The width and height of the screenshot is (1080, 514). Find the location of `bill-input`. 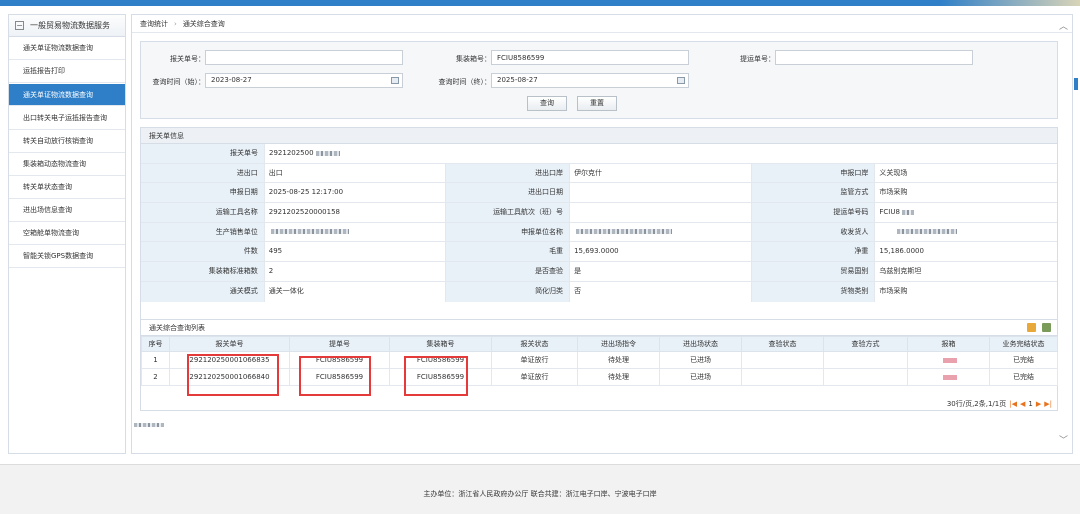

bill-input is located at coordinates (874, 57).